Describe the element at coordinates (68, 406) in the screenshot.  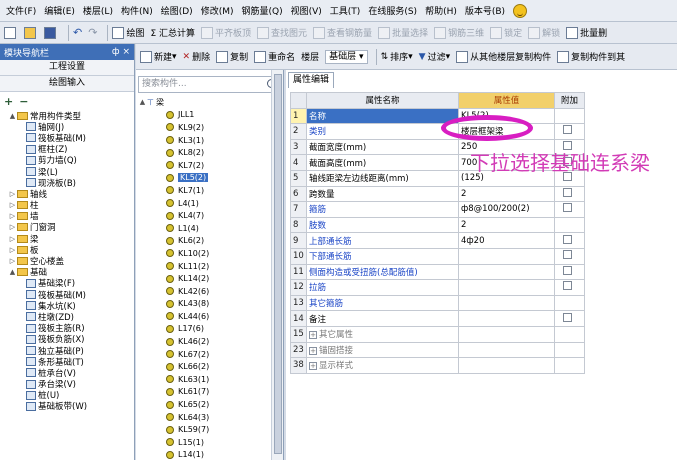
I see `tree-item: 基础板带(W)` at that location.